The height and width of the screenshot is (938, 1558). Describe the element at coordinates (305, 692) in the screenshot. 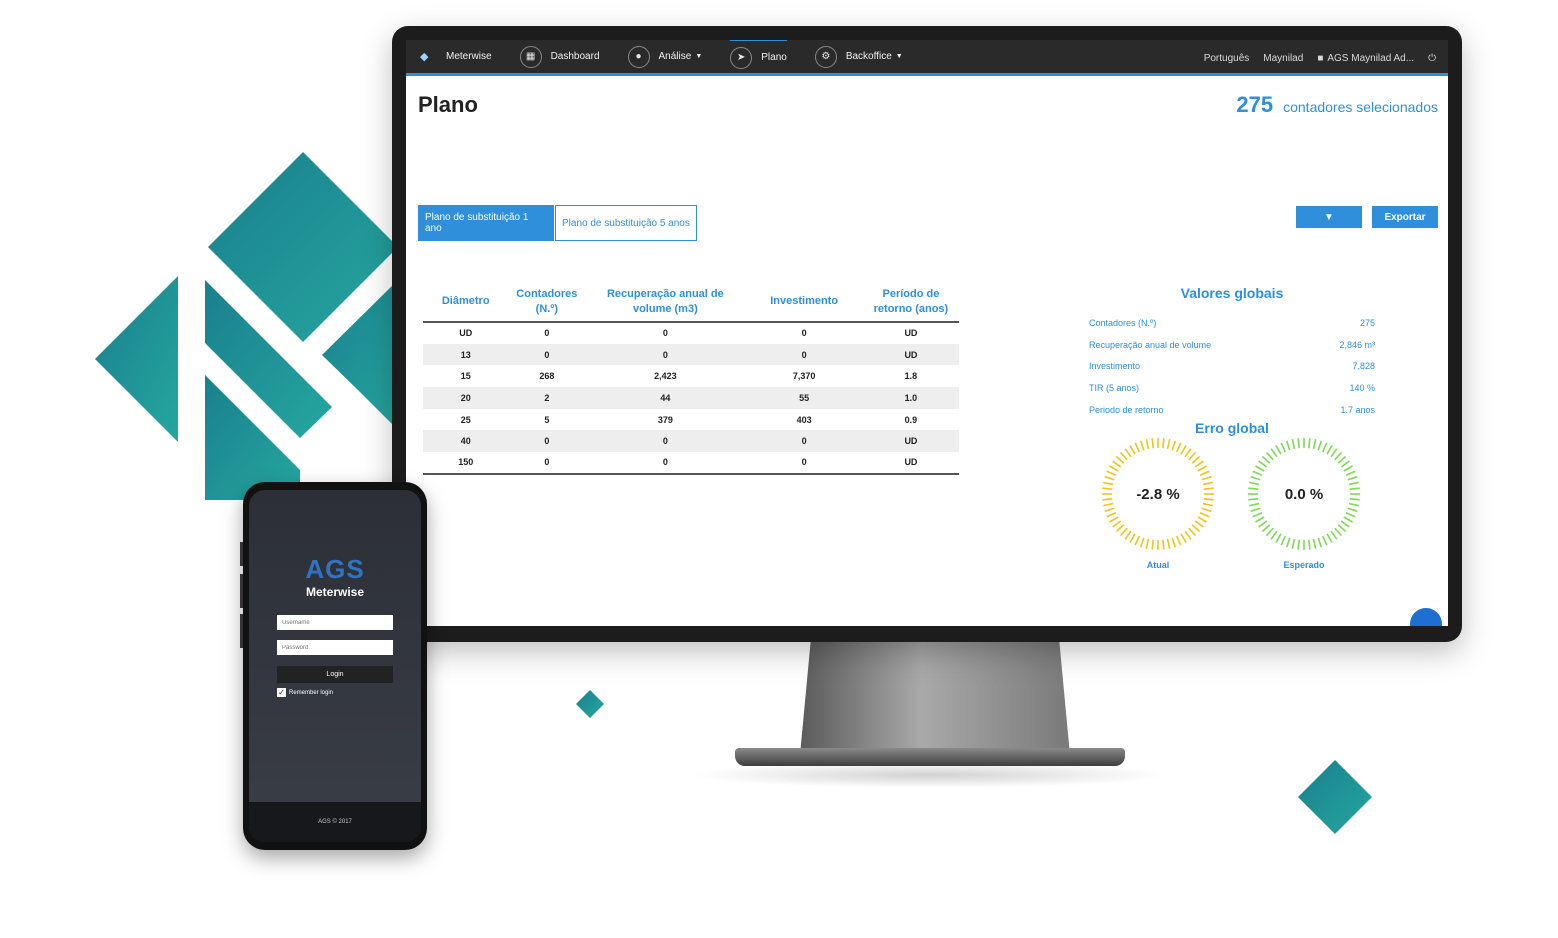

I see `remember-login: ✓ Remember login` at that location.